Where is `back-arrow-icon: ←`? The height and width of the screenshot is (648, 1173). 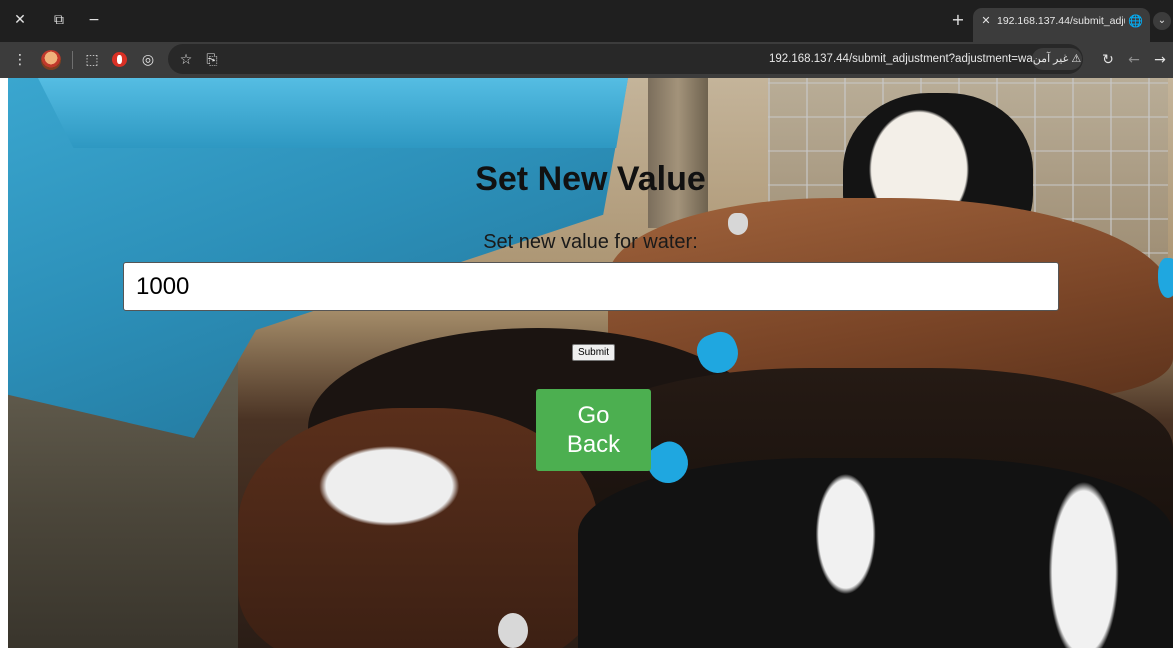 back-arrow-icon: ← is located at coordinates (1134, 60).